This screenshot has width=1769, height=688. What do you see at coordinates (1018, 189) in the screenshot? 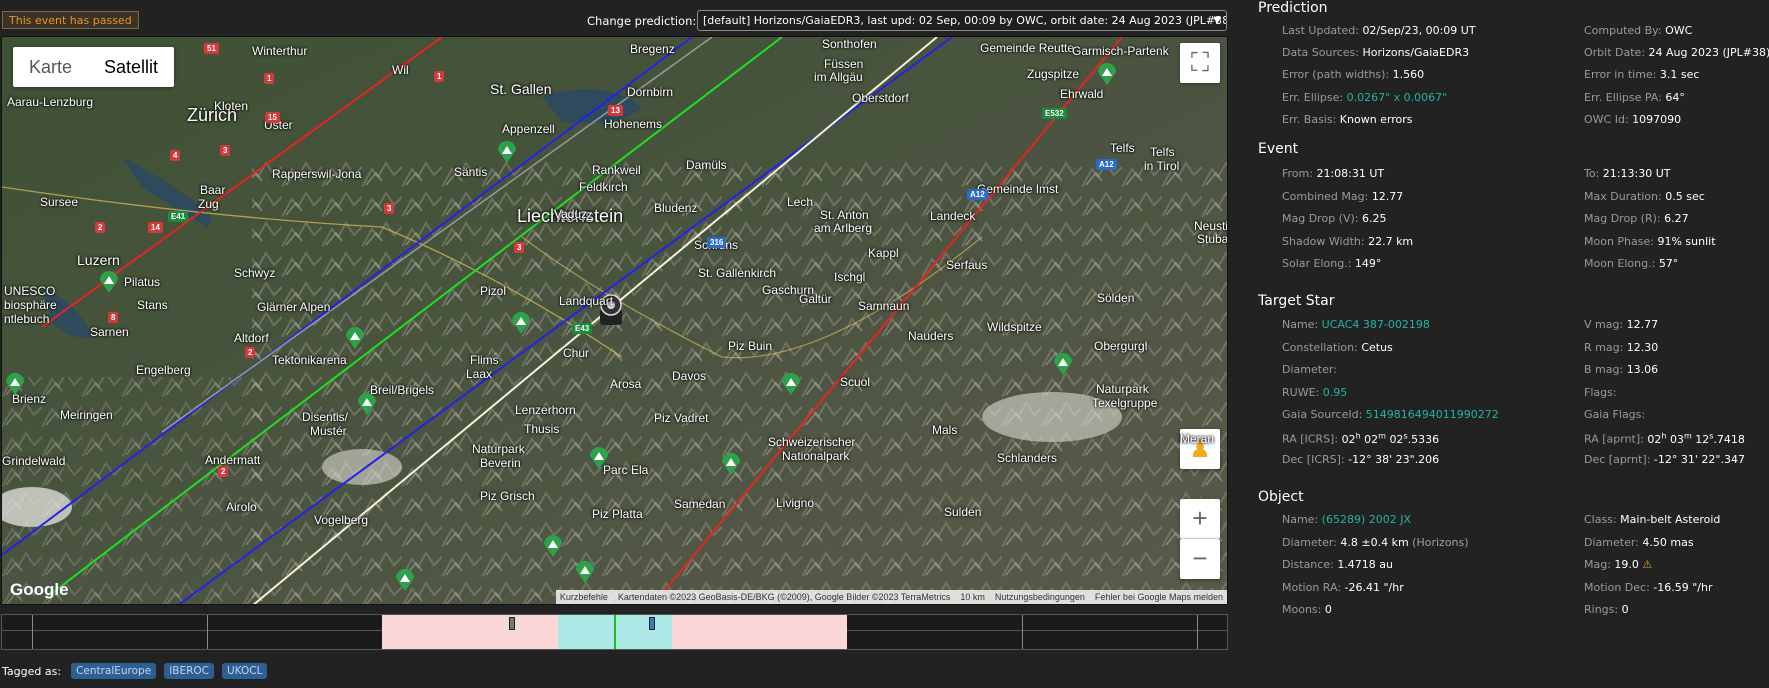
I see `map-label: Gemeinde Imst` at bounding box center [1018, 189].